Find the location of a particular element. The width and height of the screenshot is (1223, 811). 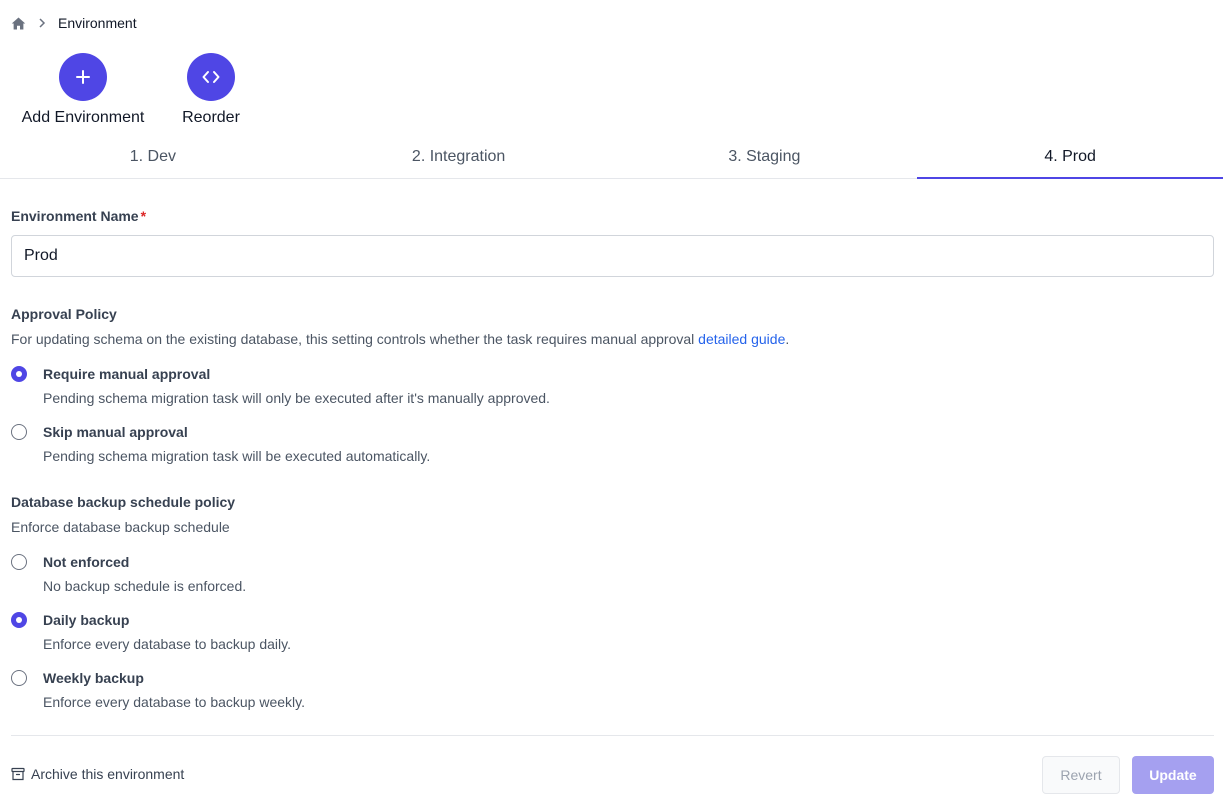

breadcrumb: Environment is located at coordinates (74, 23).